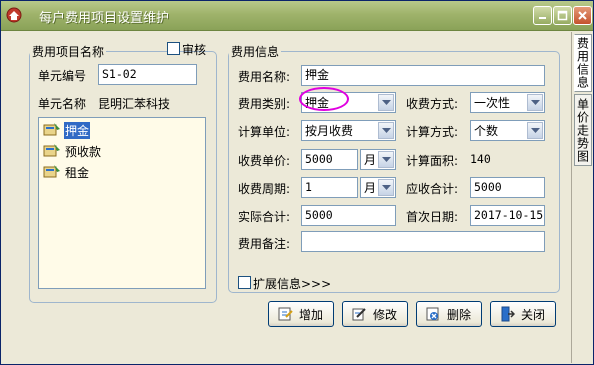  I want to click on area-label: 计算面积:, so click(432, 161).